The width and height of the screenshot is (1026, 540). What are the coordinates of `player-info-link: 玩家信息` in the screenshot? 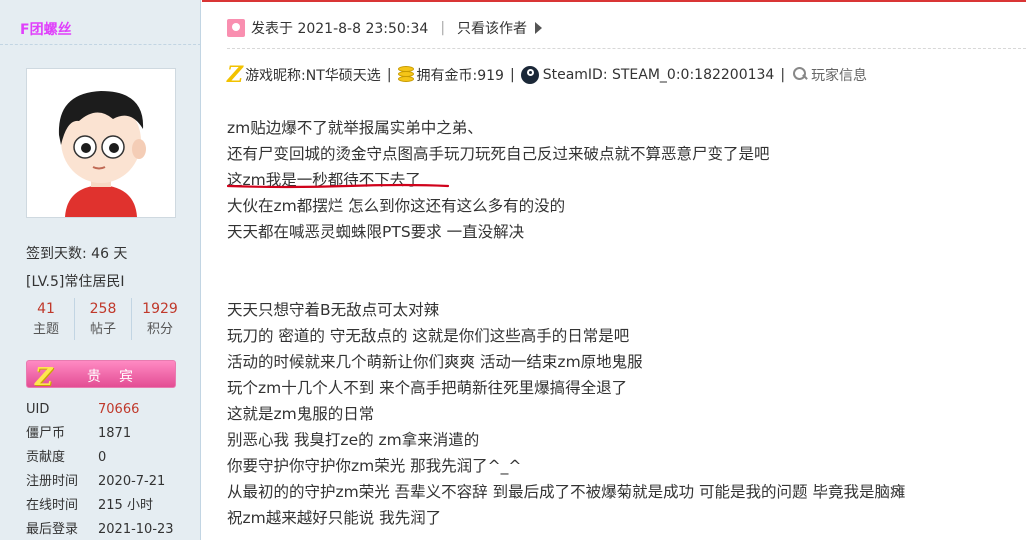 It's located at (839, 75).